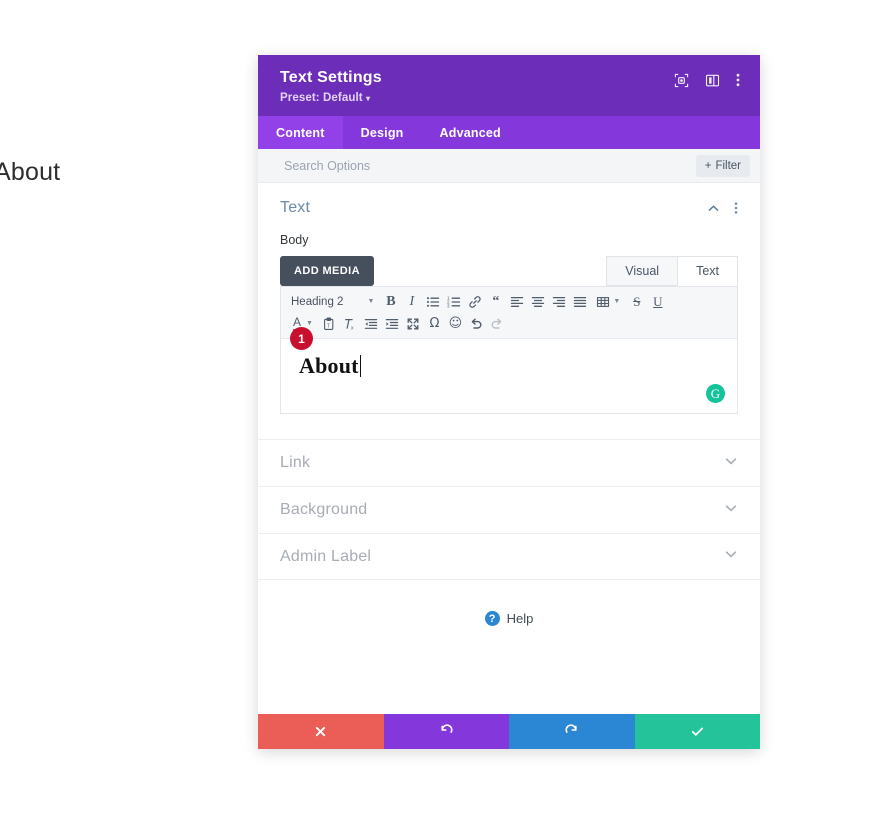 This screenshot has width=880, height=833. I want to click on kebab-menu-icon, so click(738, 80).